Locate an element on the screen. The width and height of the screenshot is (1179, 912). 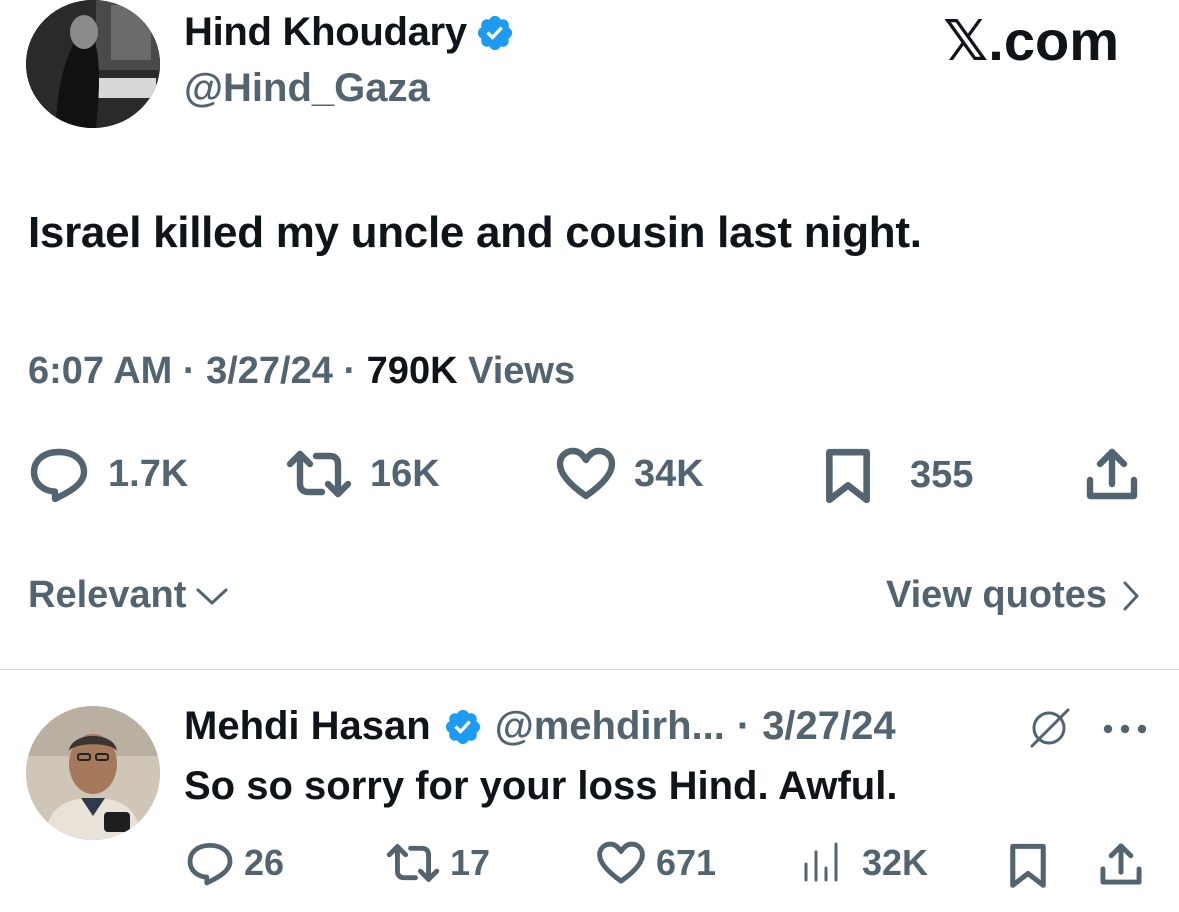
sort-label: Relevant is located at coordinates (107, 595).